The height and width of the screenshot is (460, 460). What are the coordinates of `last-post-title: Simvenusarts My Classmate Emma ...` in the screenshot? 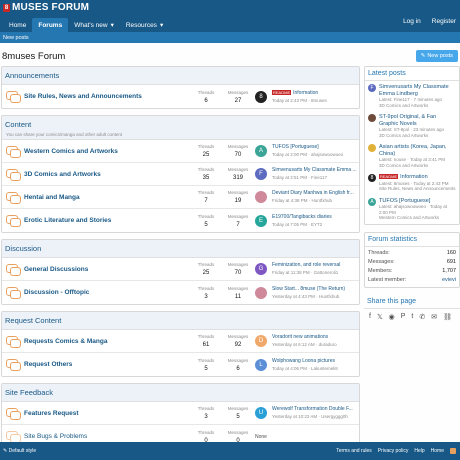 It's located at (316, 170).